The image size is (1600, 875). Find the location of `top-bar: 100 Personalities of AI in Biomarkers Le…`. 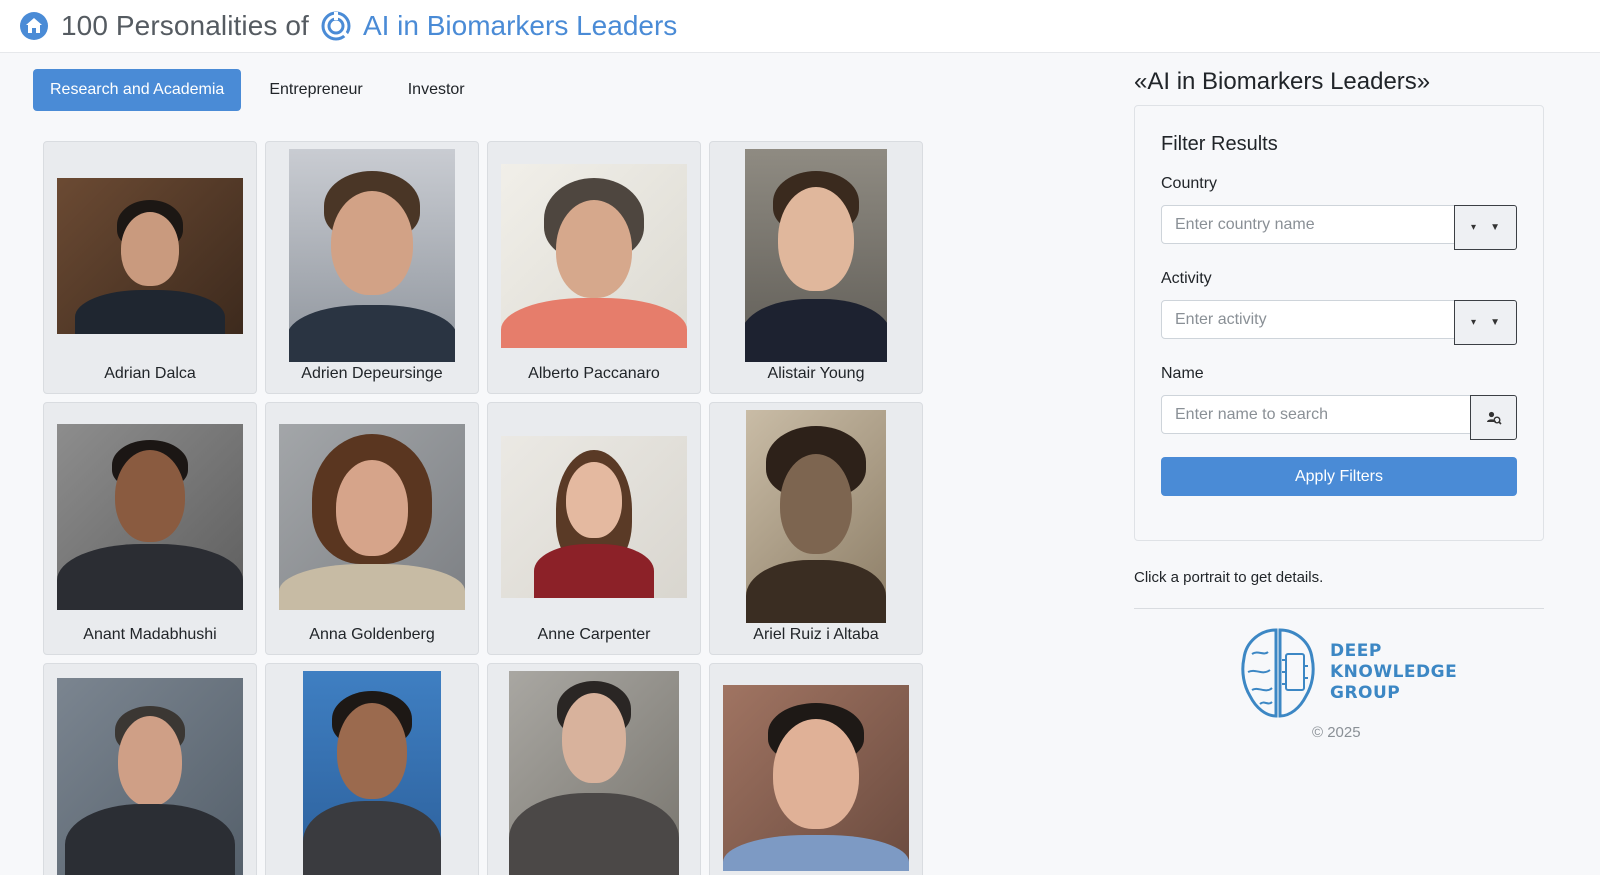

top-bar: 100 Personalities of AI in Biomarkers Le… is located at coordinates (800, 26).